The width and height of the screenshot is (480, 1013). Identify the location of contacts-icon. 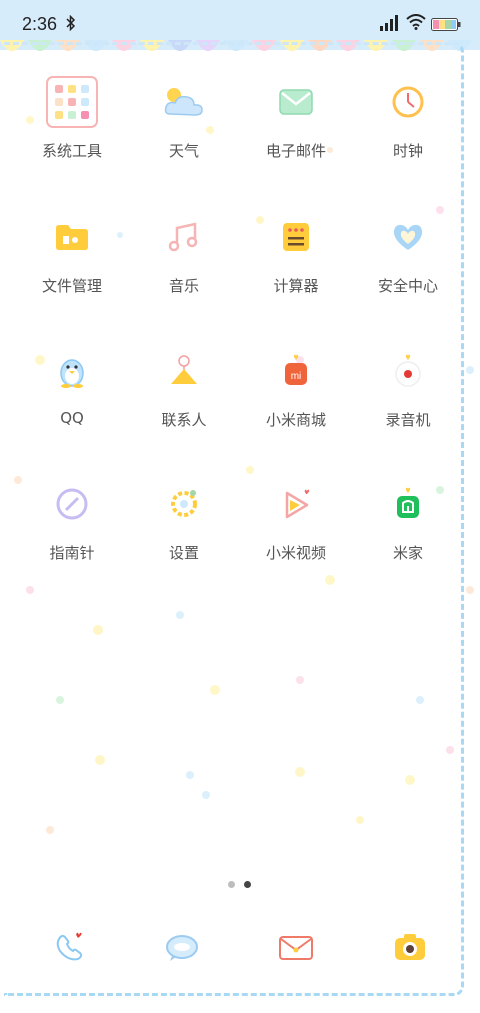
(184, 371).